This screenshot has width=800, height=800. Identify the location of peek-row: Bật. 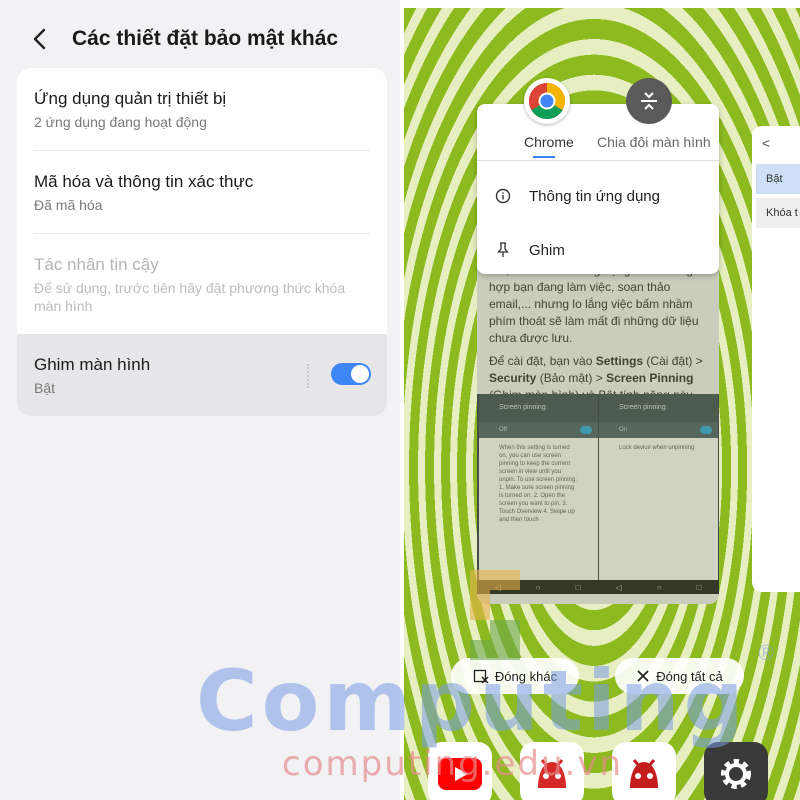
(778, 179).